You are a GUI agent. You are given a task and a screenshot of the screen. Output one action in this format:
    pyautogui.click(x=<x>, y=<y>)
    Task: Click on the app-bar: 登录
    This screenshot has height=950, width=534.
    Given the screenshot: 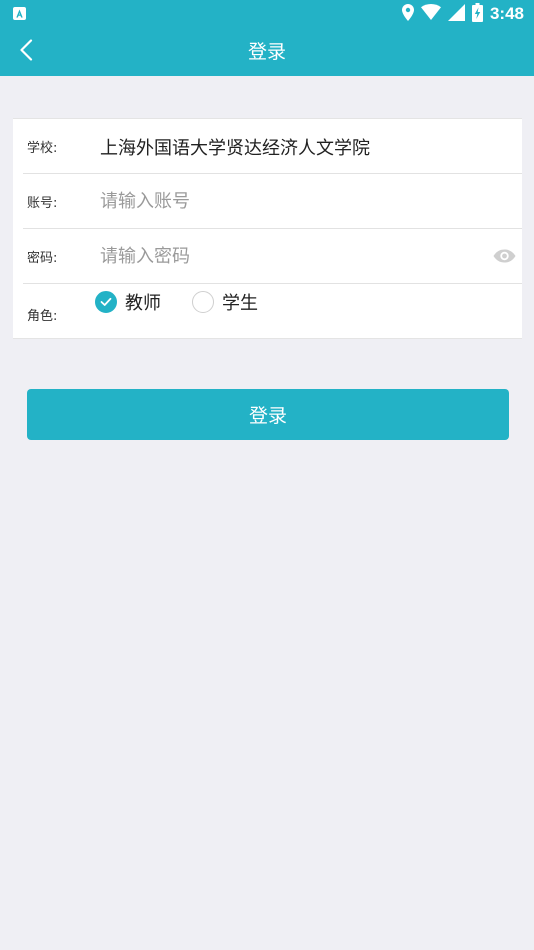 What is the action you would take?
    pyautogui.click(x=267, y=52)
    